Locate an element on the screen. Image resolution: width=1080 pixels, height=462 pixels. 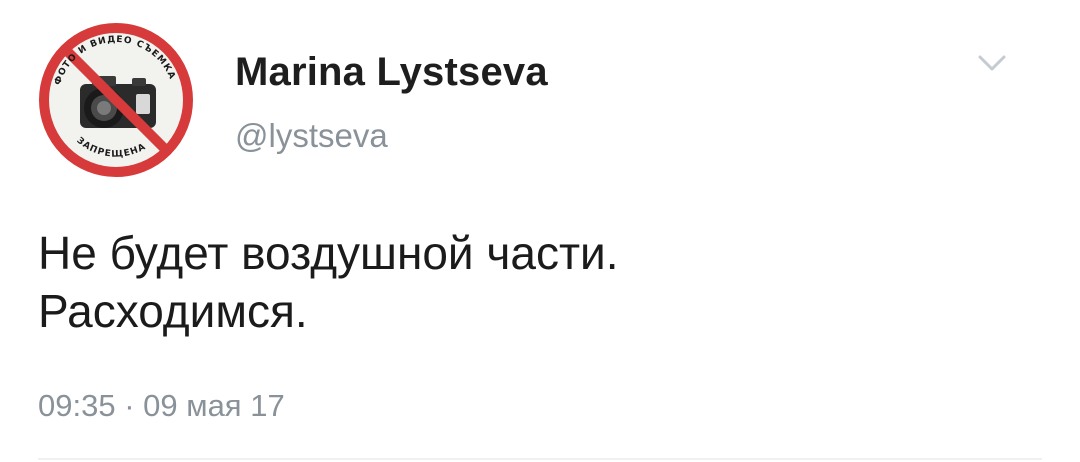
chevron-down-icon is located at coordinates (992, 63).